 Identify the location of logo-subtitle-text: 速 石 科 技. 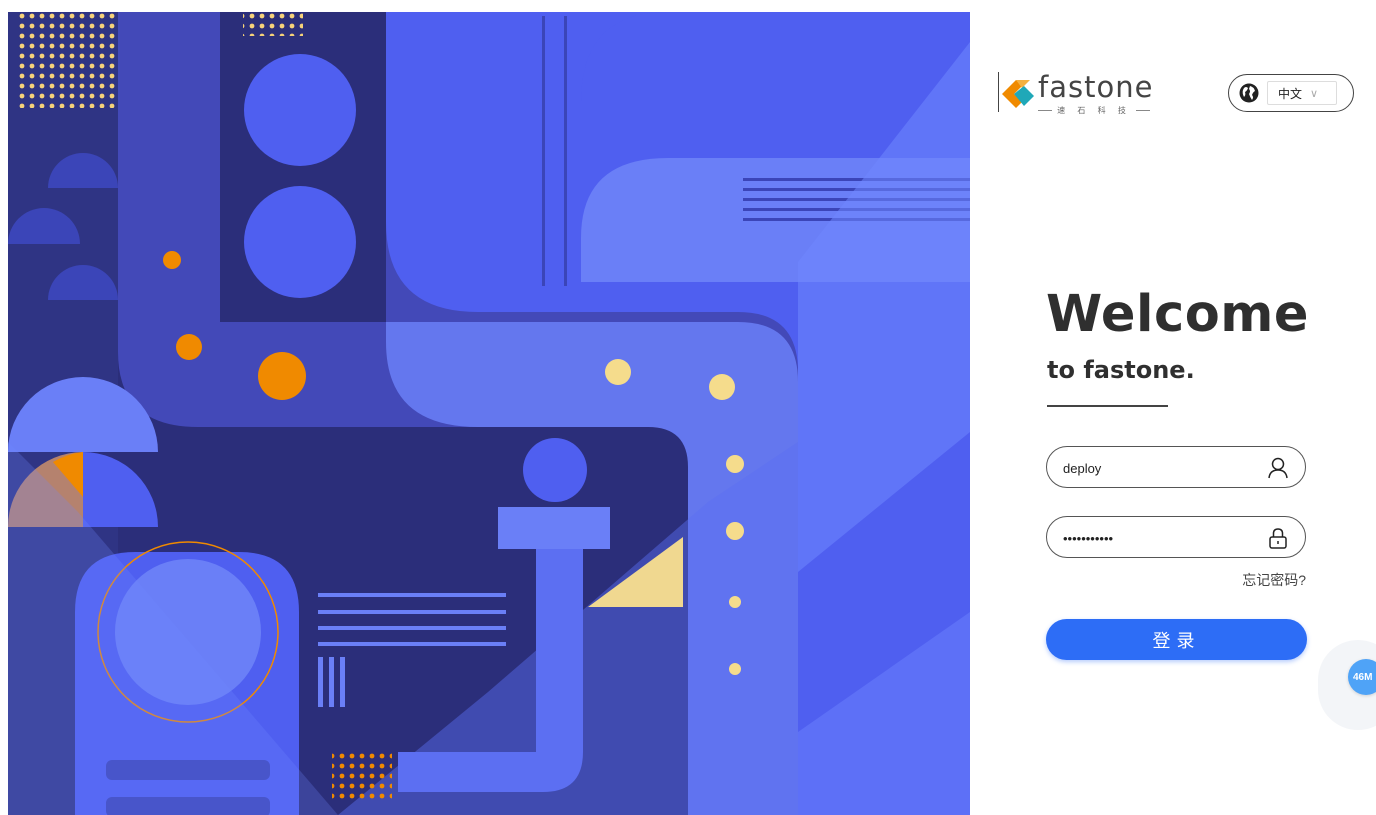
(1094, 110).